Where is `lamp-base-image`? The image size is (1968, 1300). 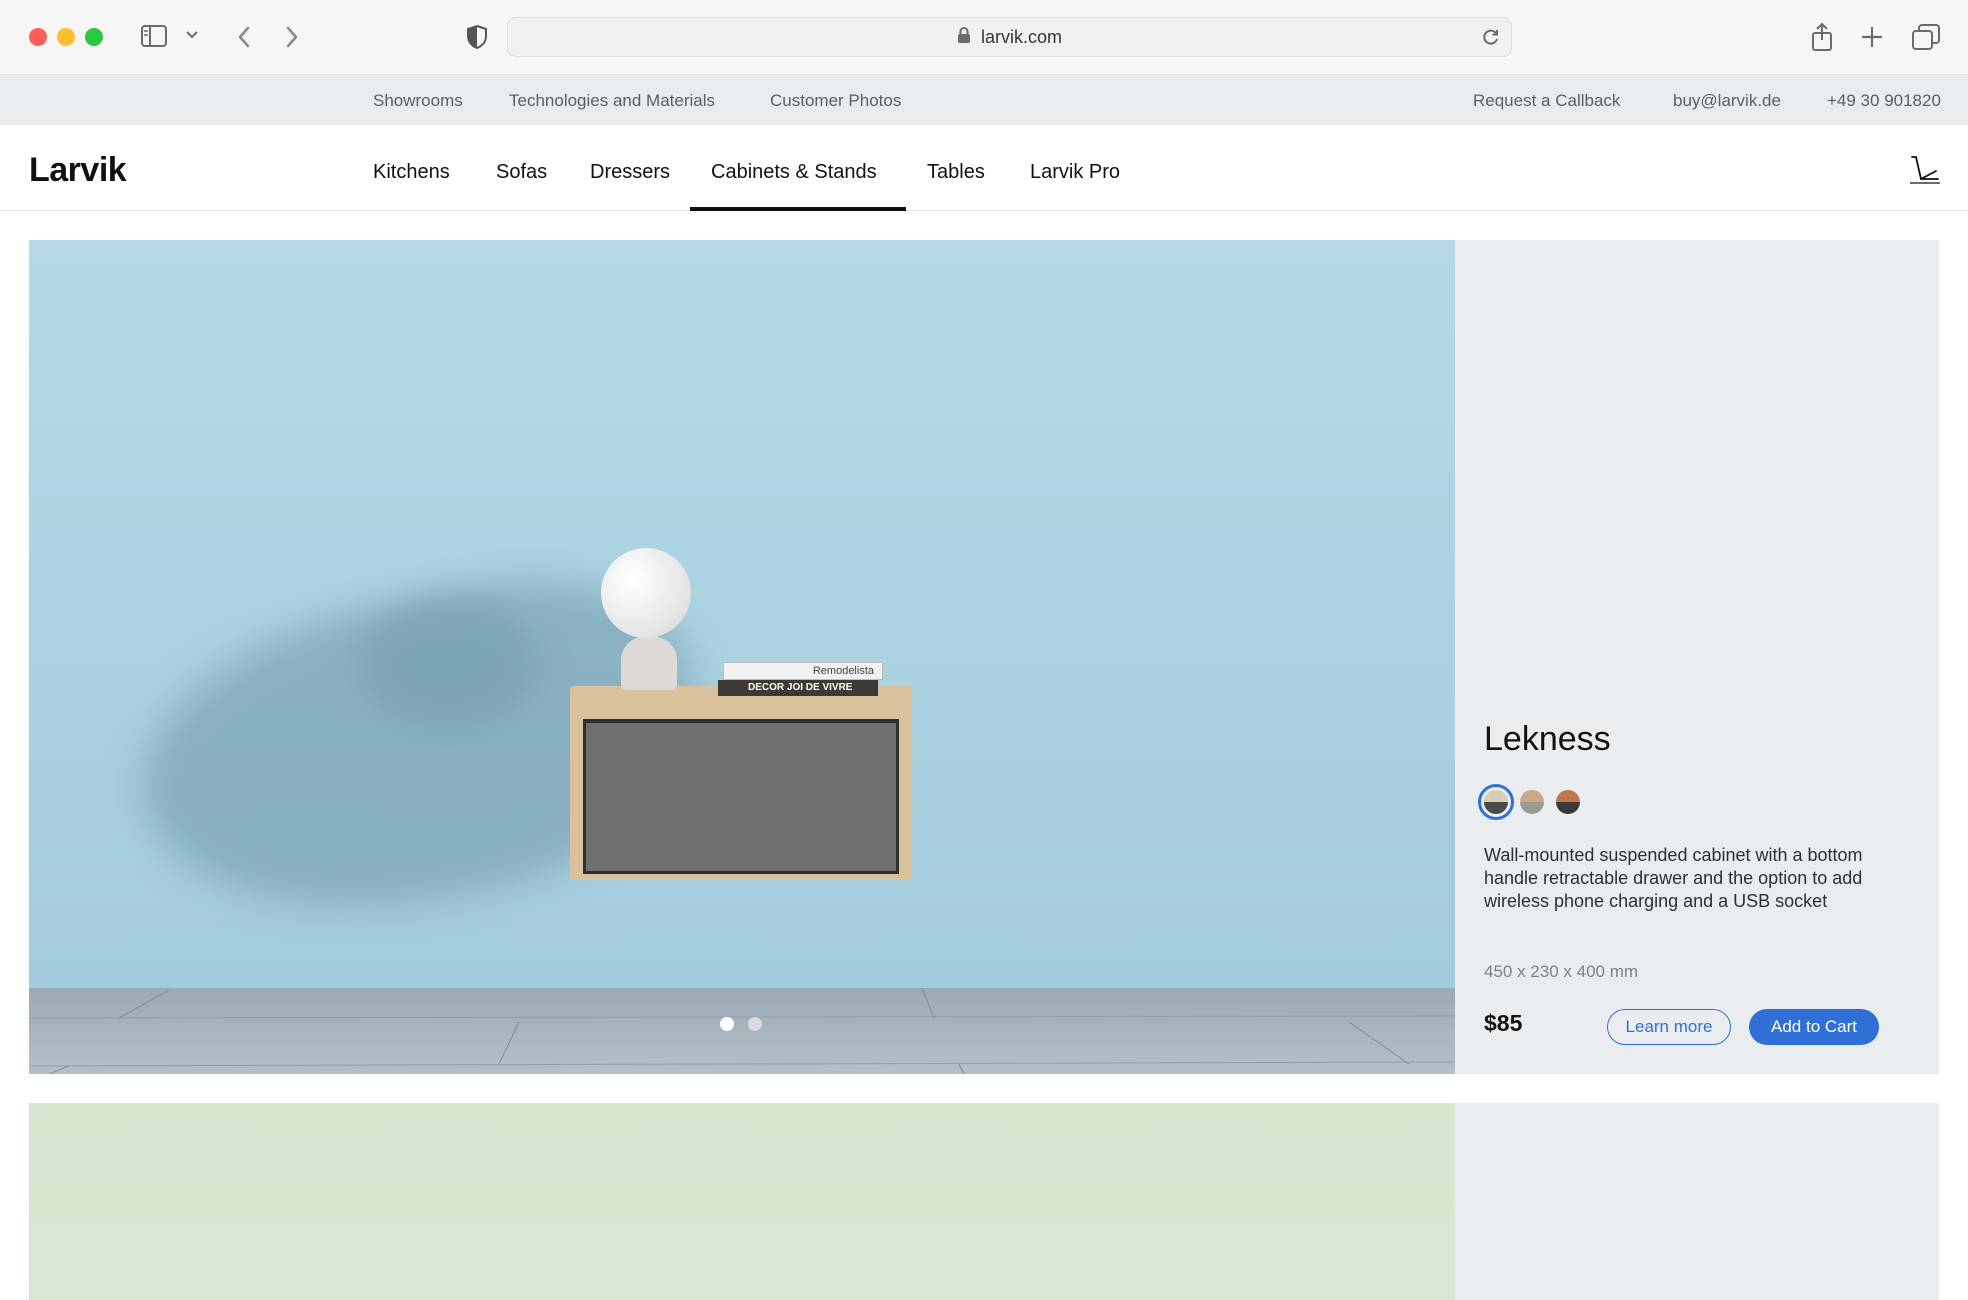
lamp-base-image is located at coordinates (649, 663).